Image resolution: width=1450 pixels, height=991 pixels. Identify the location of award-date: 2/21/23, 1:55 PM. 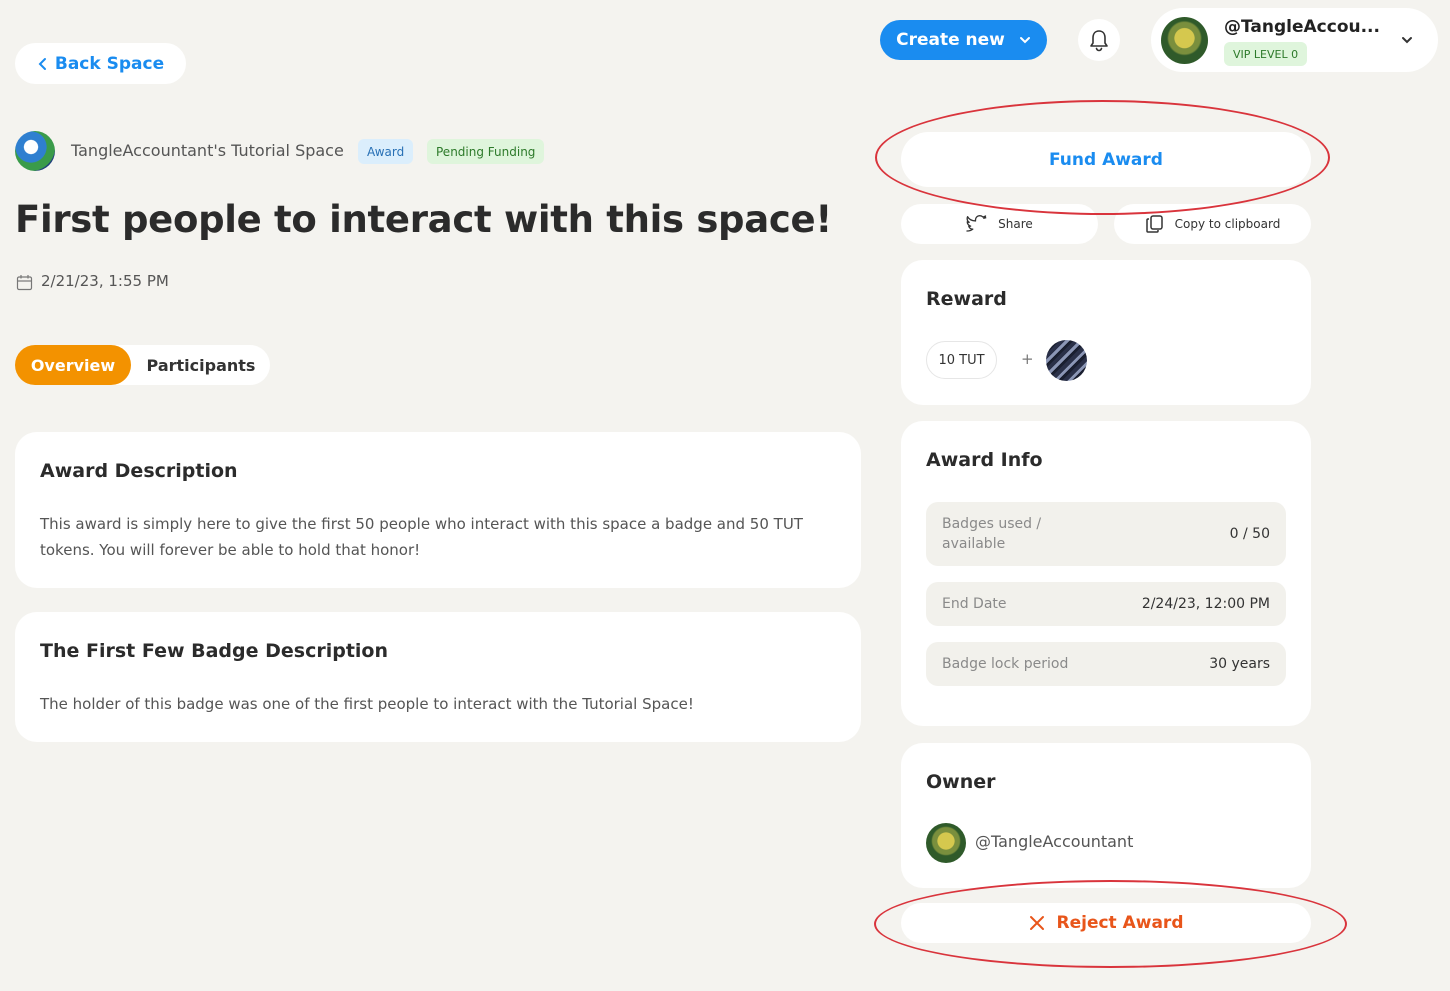
(105, 281).